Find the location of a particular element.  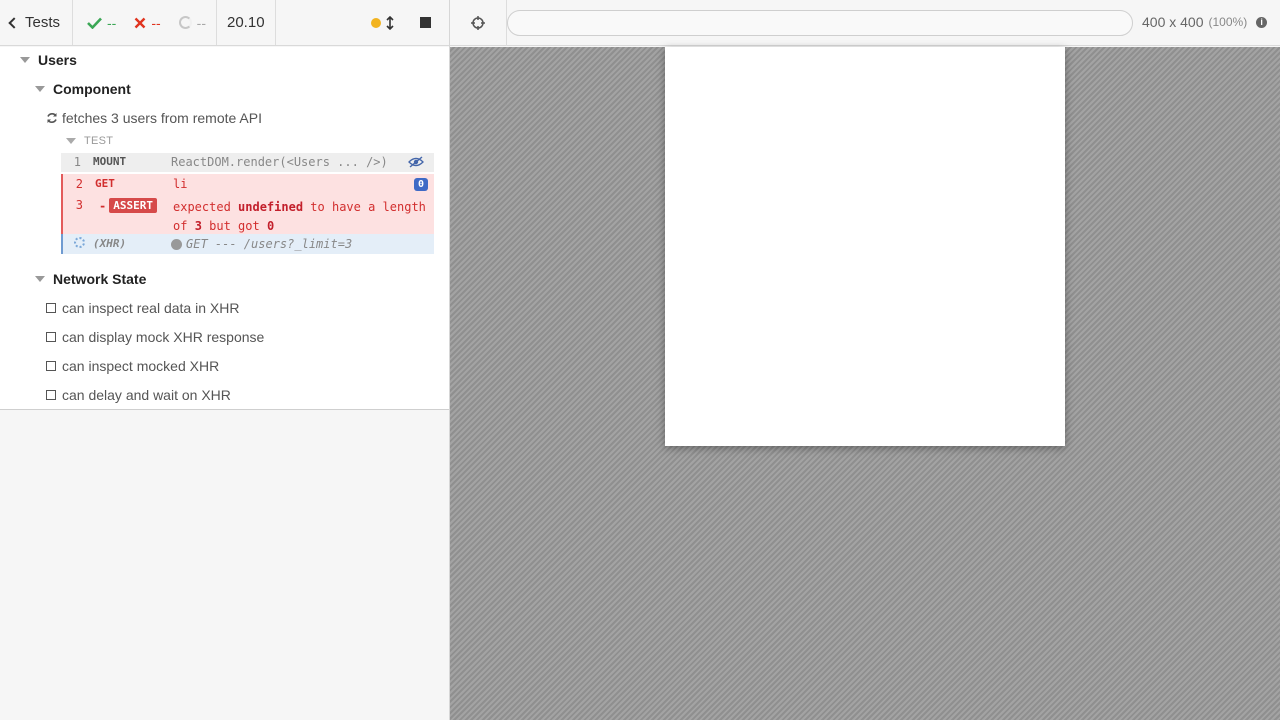

command-mount: 1 MOUNT ReactDOM.render(<Users ... />) is located at coordinates (247, 162).